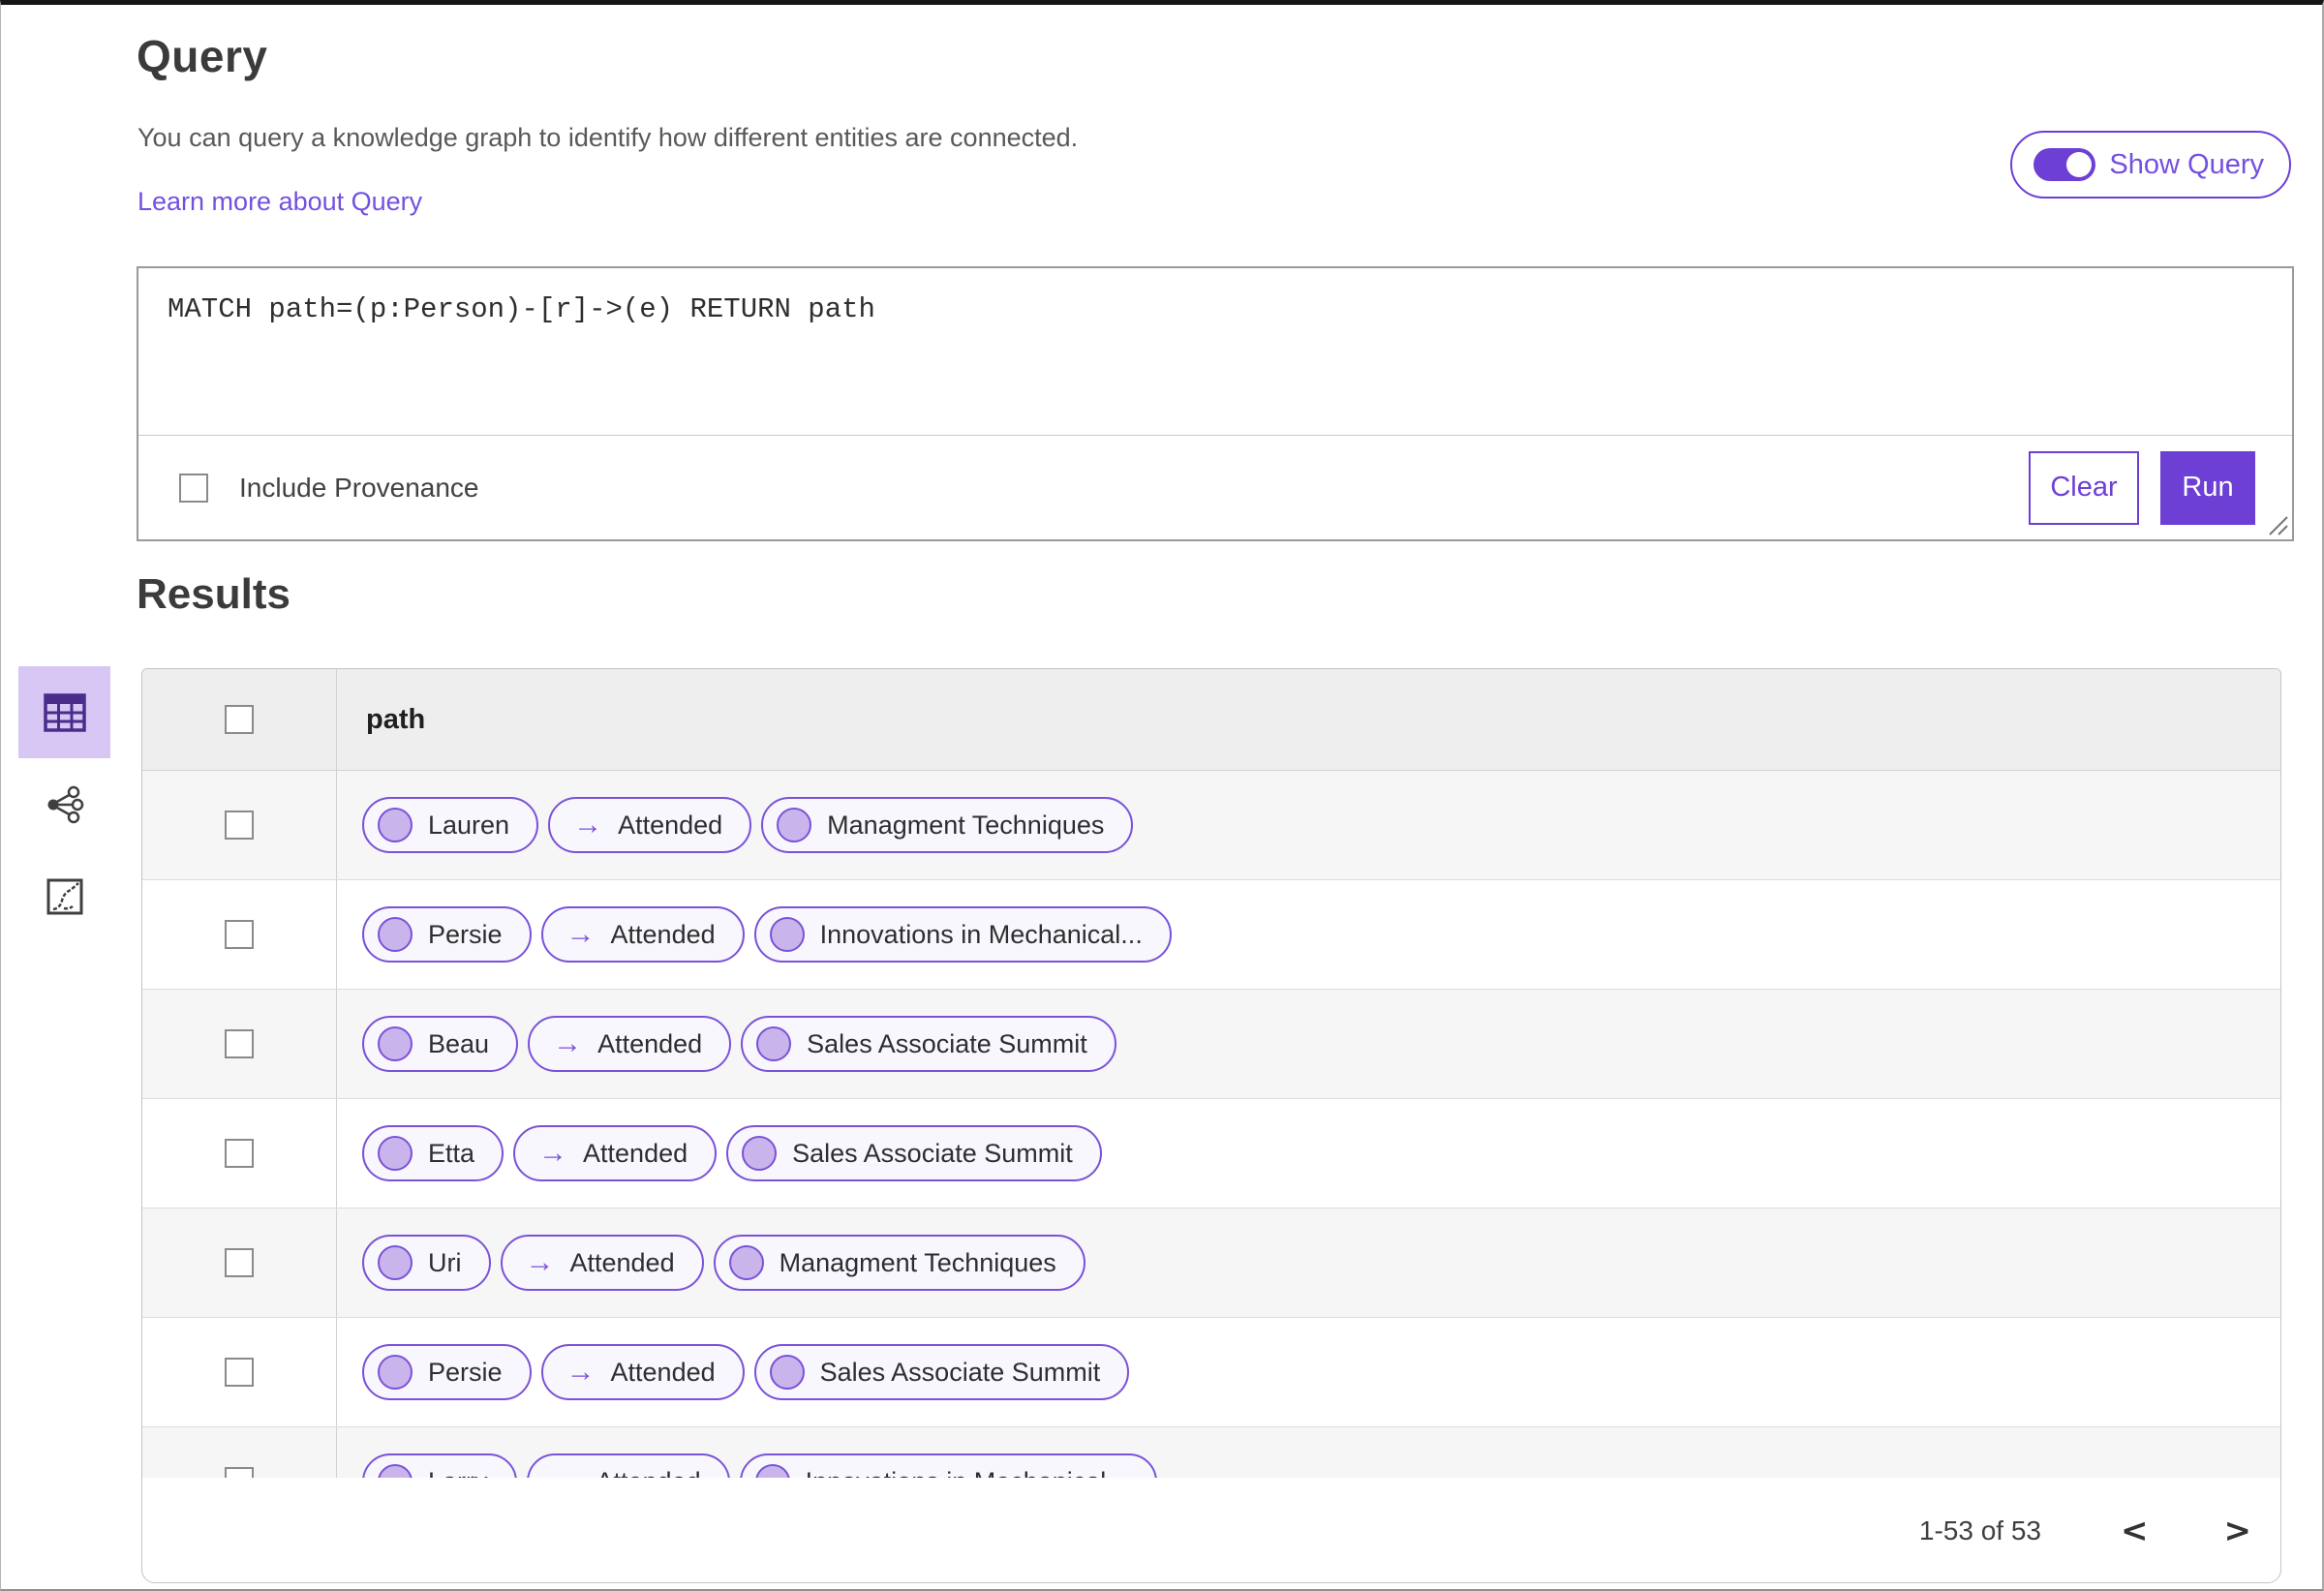 The height and width of the screenshot is (1591, 2324). What do you see at coordinates (451, 1153) in the screenshot?
I see `row-source-label: Etta` at bounding box center [451, 1153].